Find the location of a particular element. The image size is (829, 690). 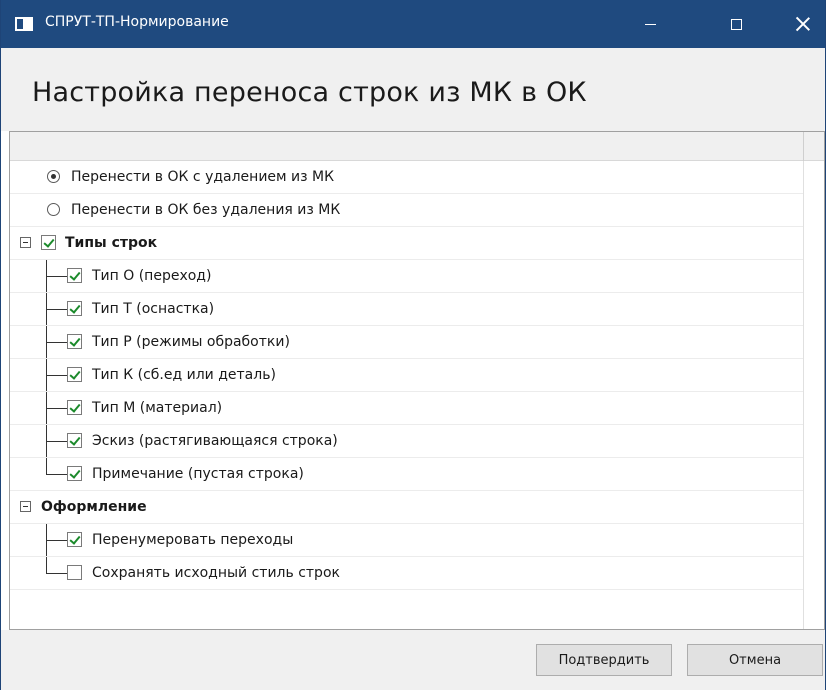

close-button is located at coordinates (803, 24).